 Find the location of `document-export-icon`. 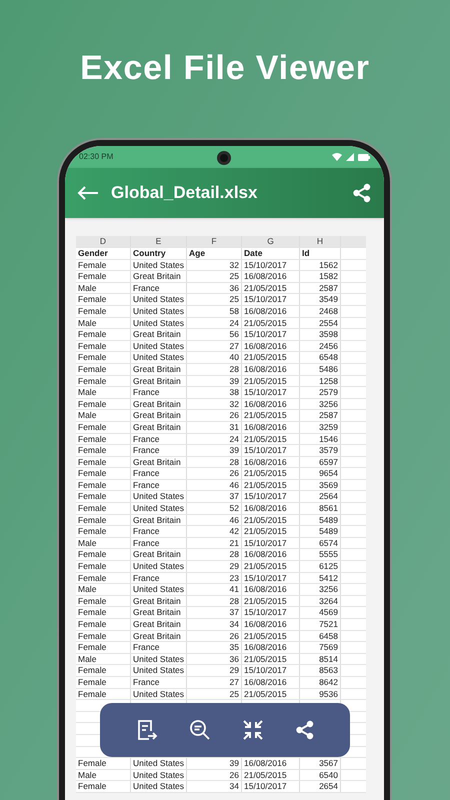

document-export-icon is located at coordinates (147, 730).